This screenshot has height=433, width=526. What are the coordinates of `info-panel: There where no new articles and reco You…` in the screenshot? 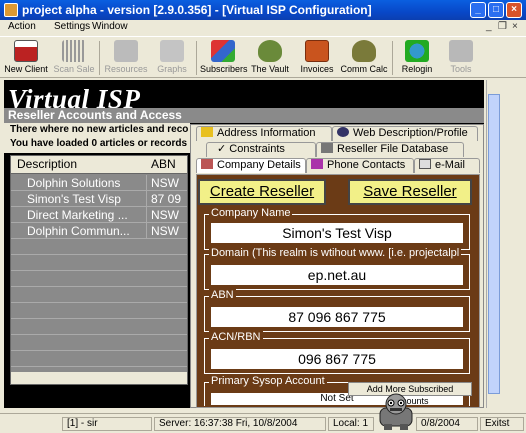 It's located at (97, 138).